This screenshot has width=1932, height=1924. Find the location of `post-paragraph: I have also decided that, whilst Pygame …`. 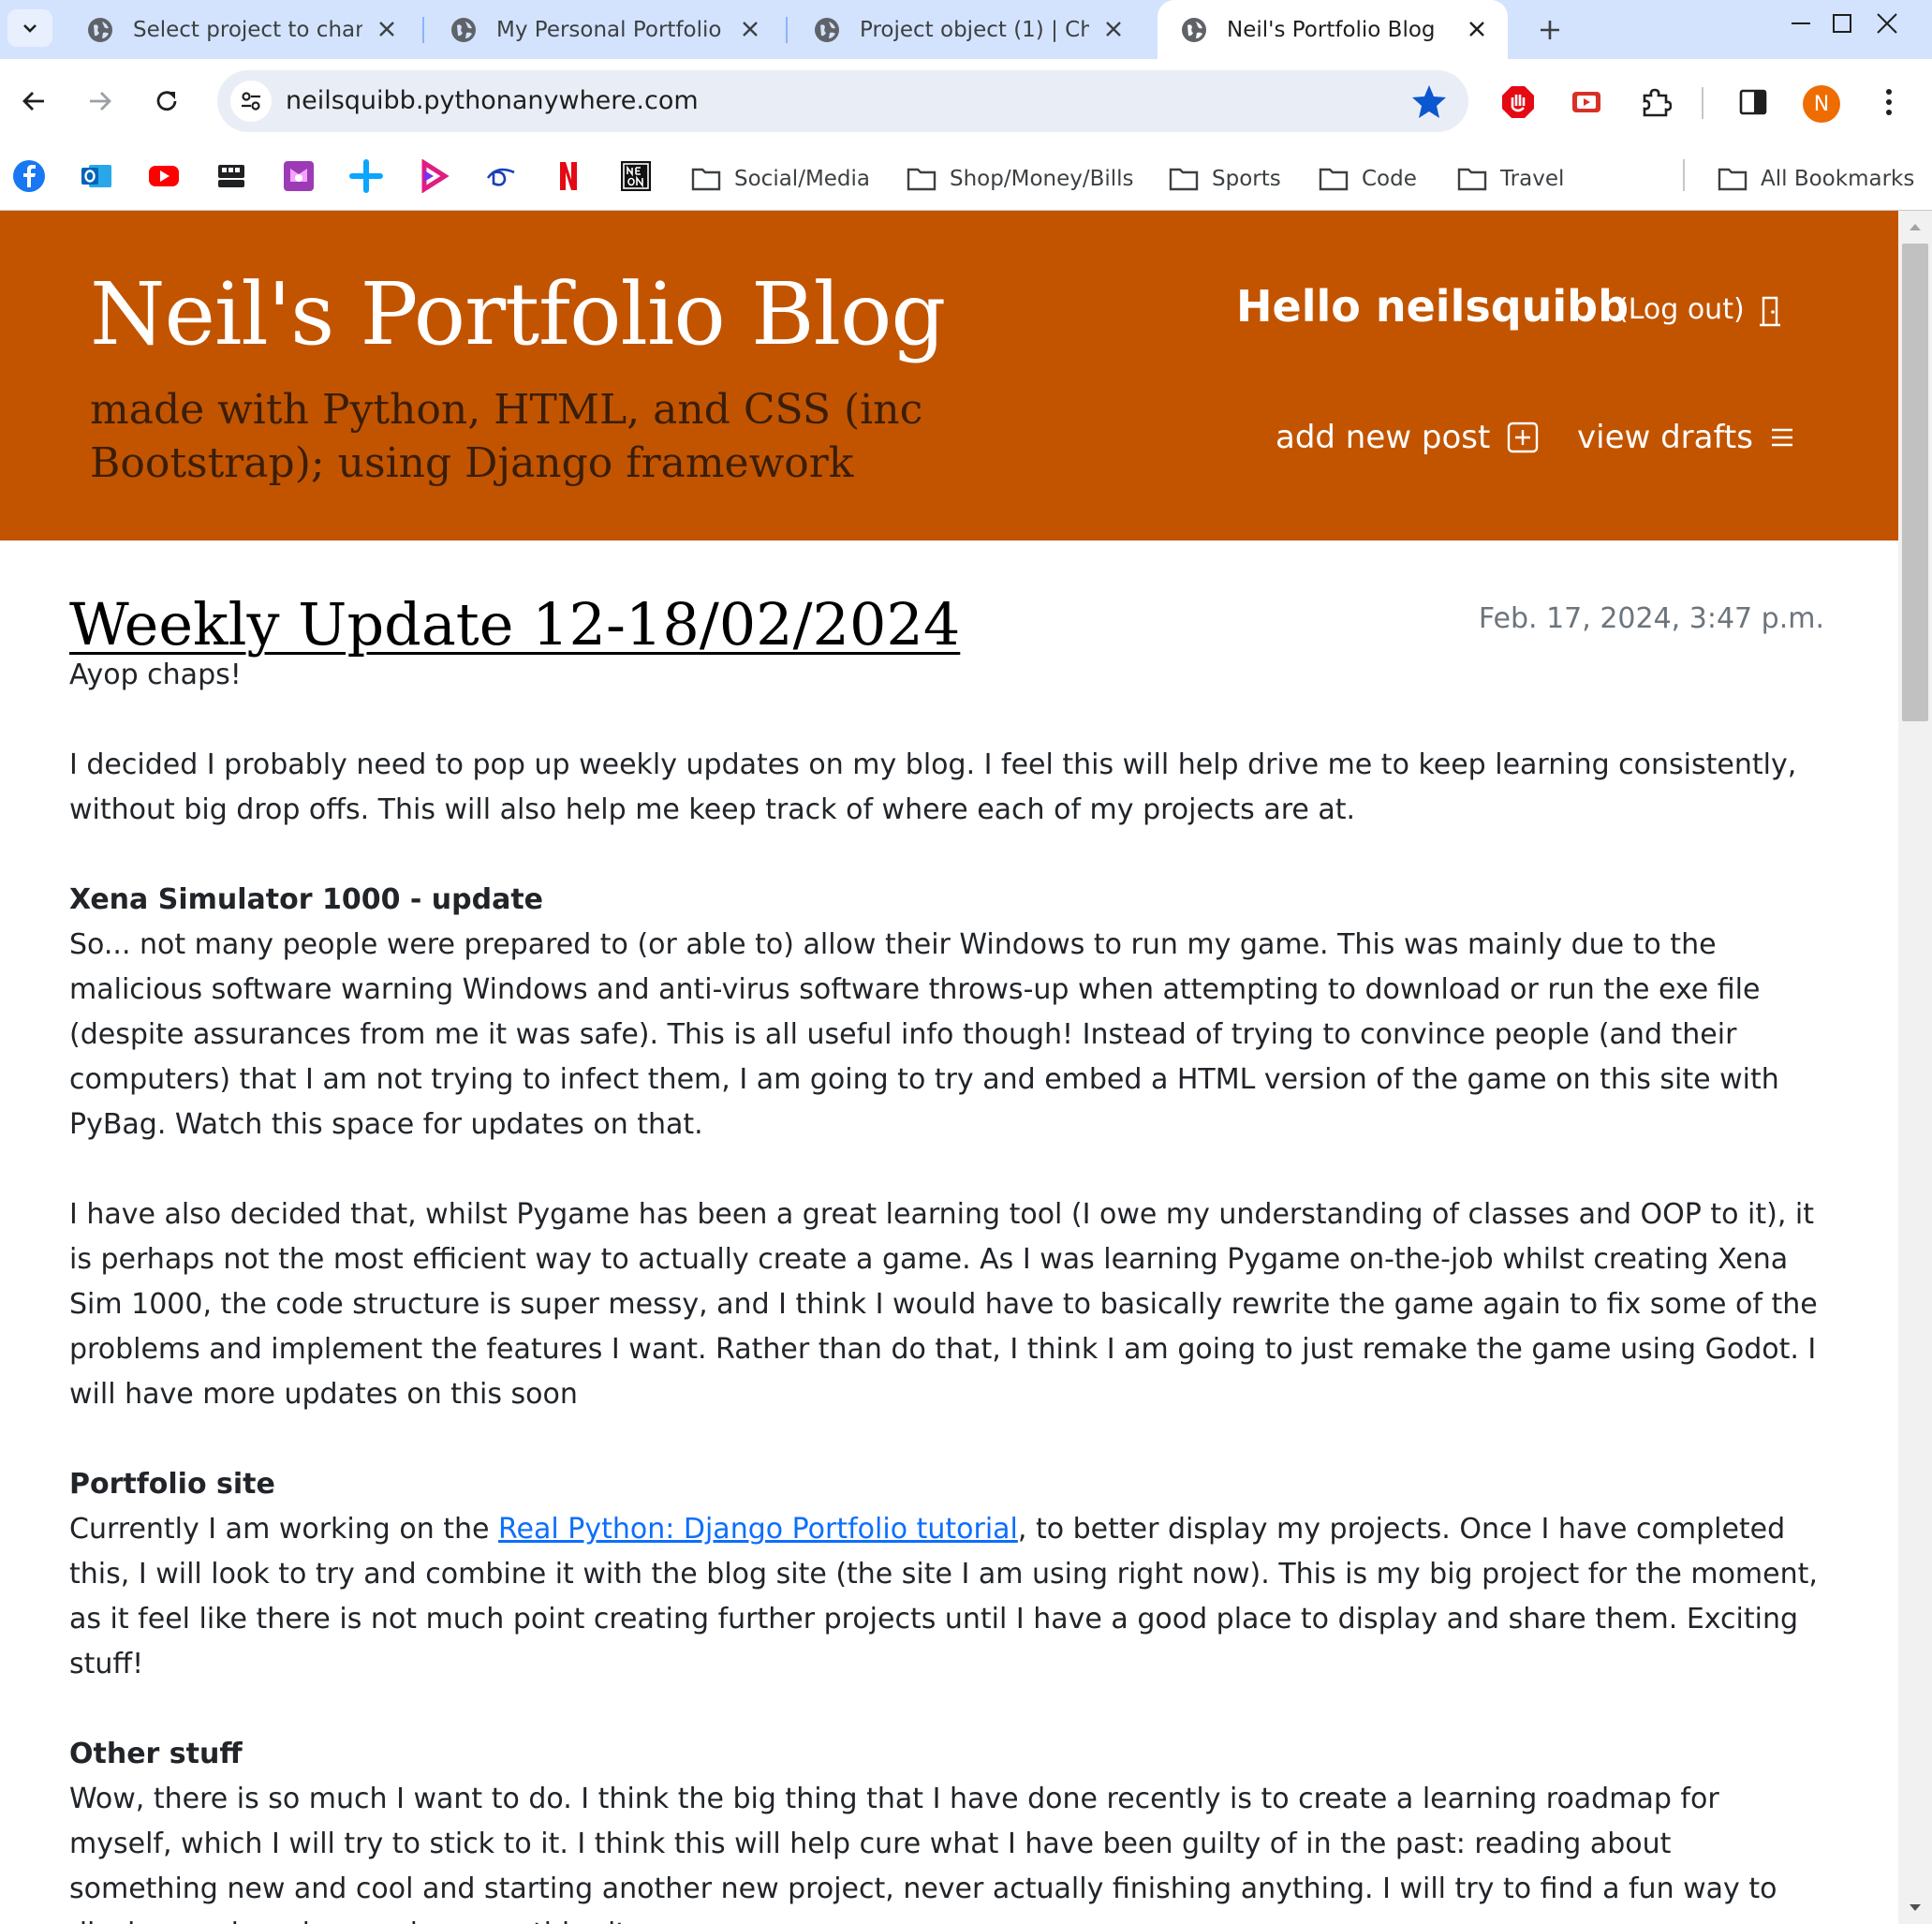

post-paragraph: I have also decided that, whilst Pygame … is located at coordinates (943, 1304).